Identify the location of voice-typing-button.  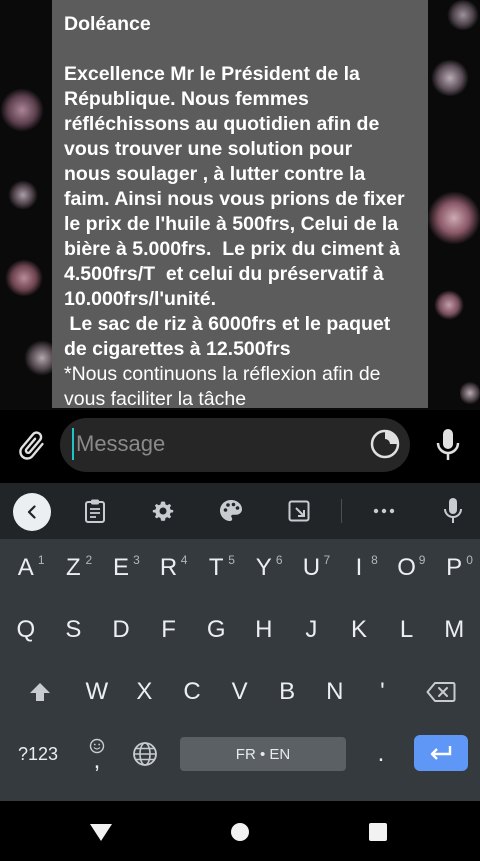
(453, 511).